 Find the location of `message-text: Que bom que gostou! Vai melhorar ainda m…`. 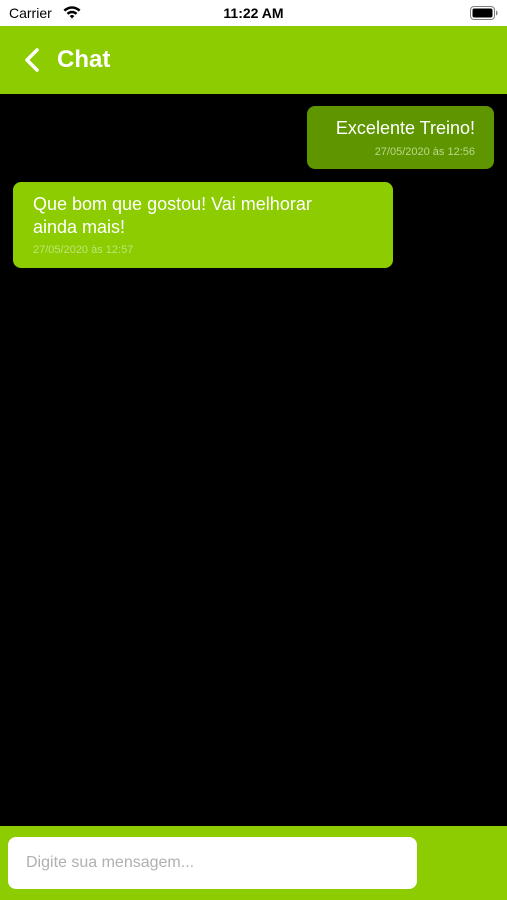

message-text: Que bom que gostou! Vai melhorar ainda m… is located at coordinates (172, 215).